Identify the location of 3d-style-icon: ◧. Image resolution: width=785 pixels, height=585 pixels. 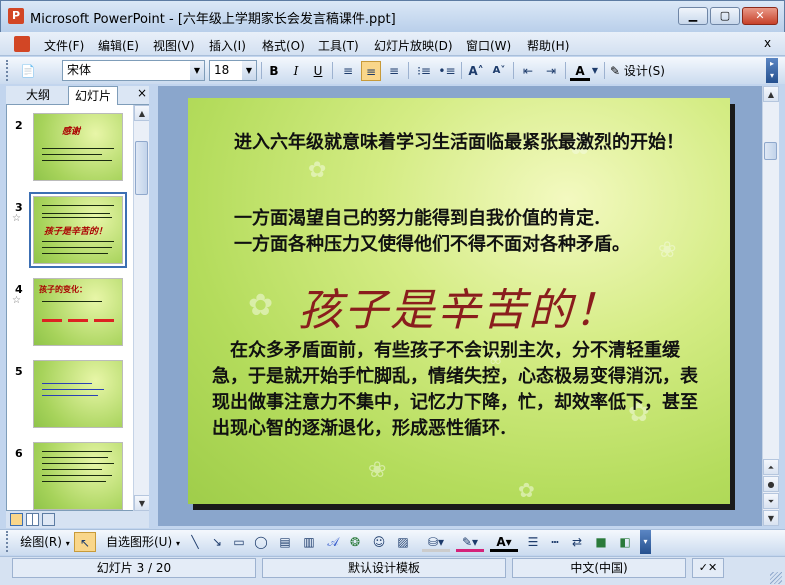
(625, 542).